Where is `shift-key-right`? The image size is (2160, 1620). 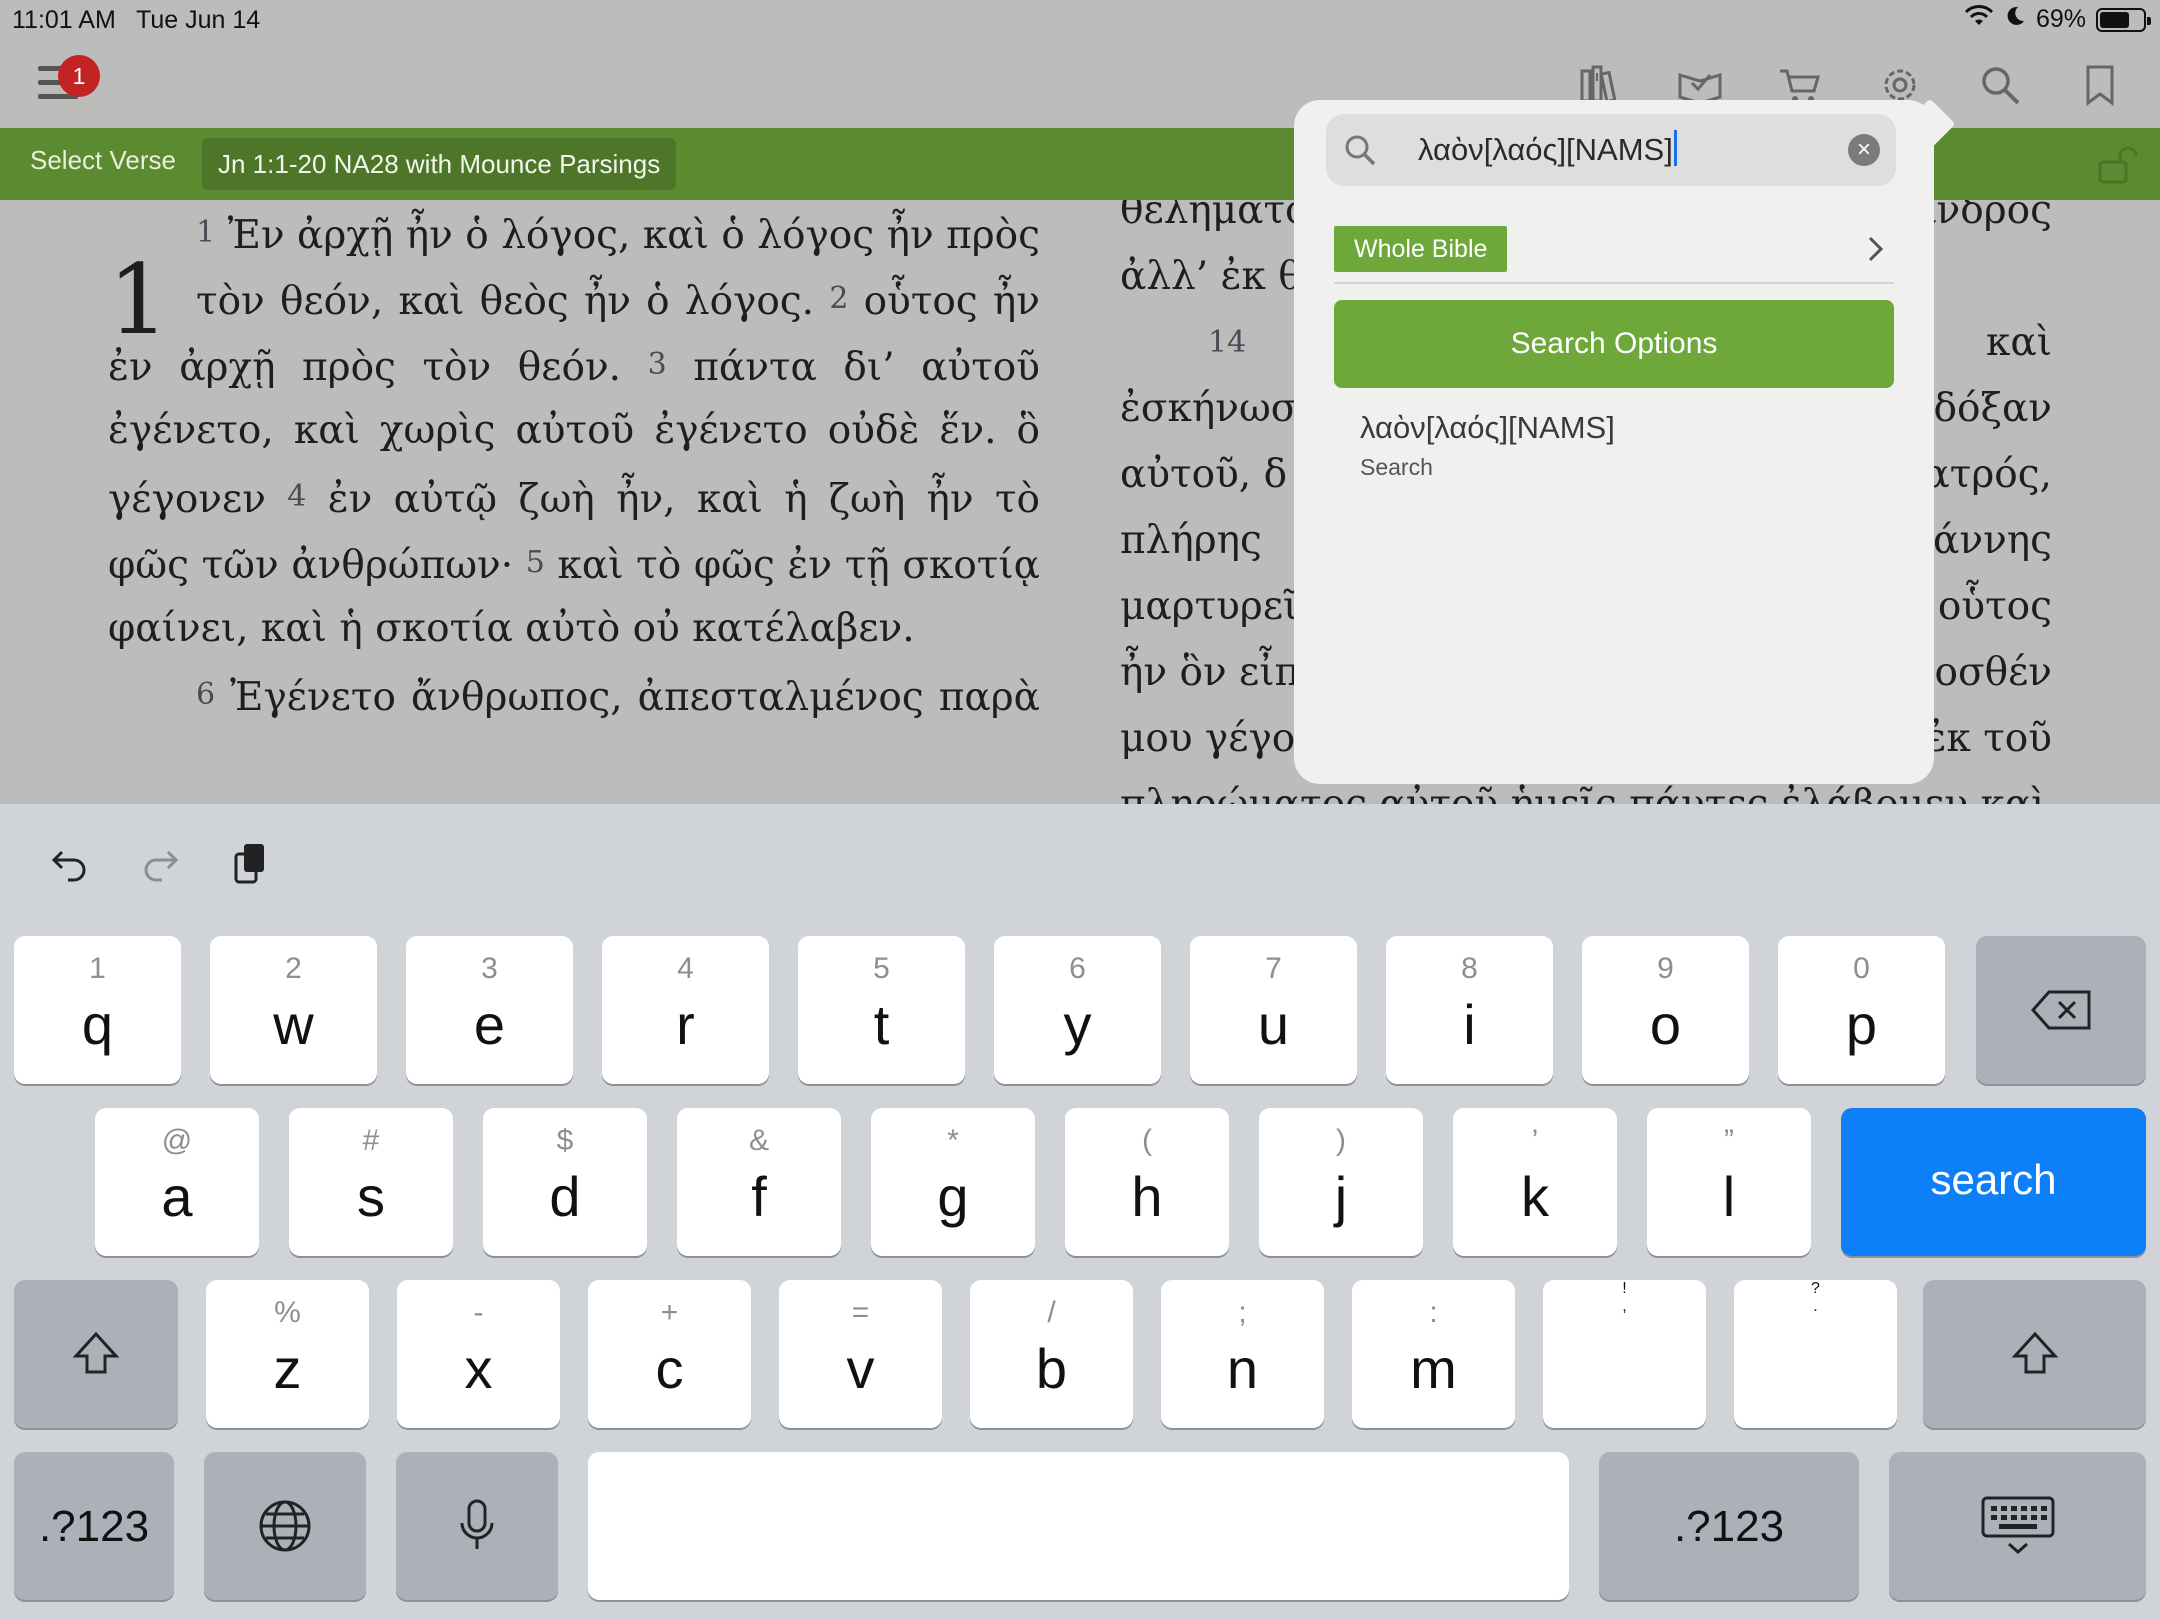
shift-key-right is located at coordinates (2034, 1354).